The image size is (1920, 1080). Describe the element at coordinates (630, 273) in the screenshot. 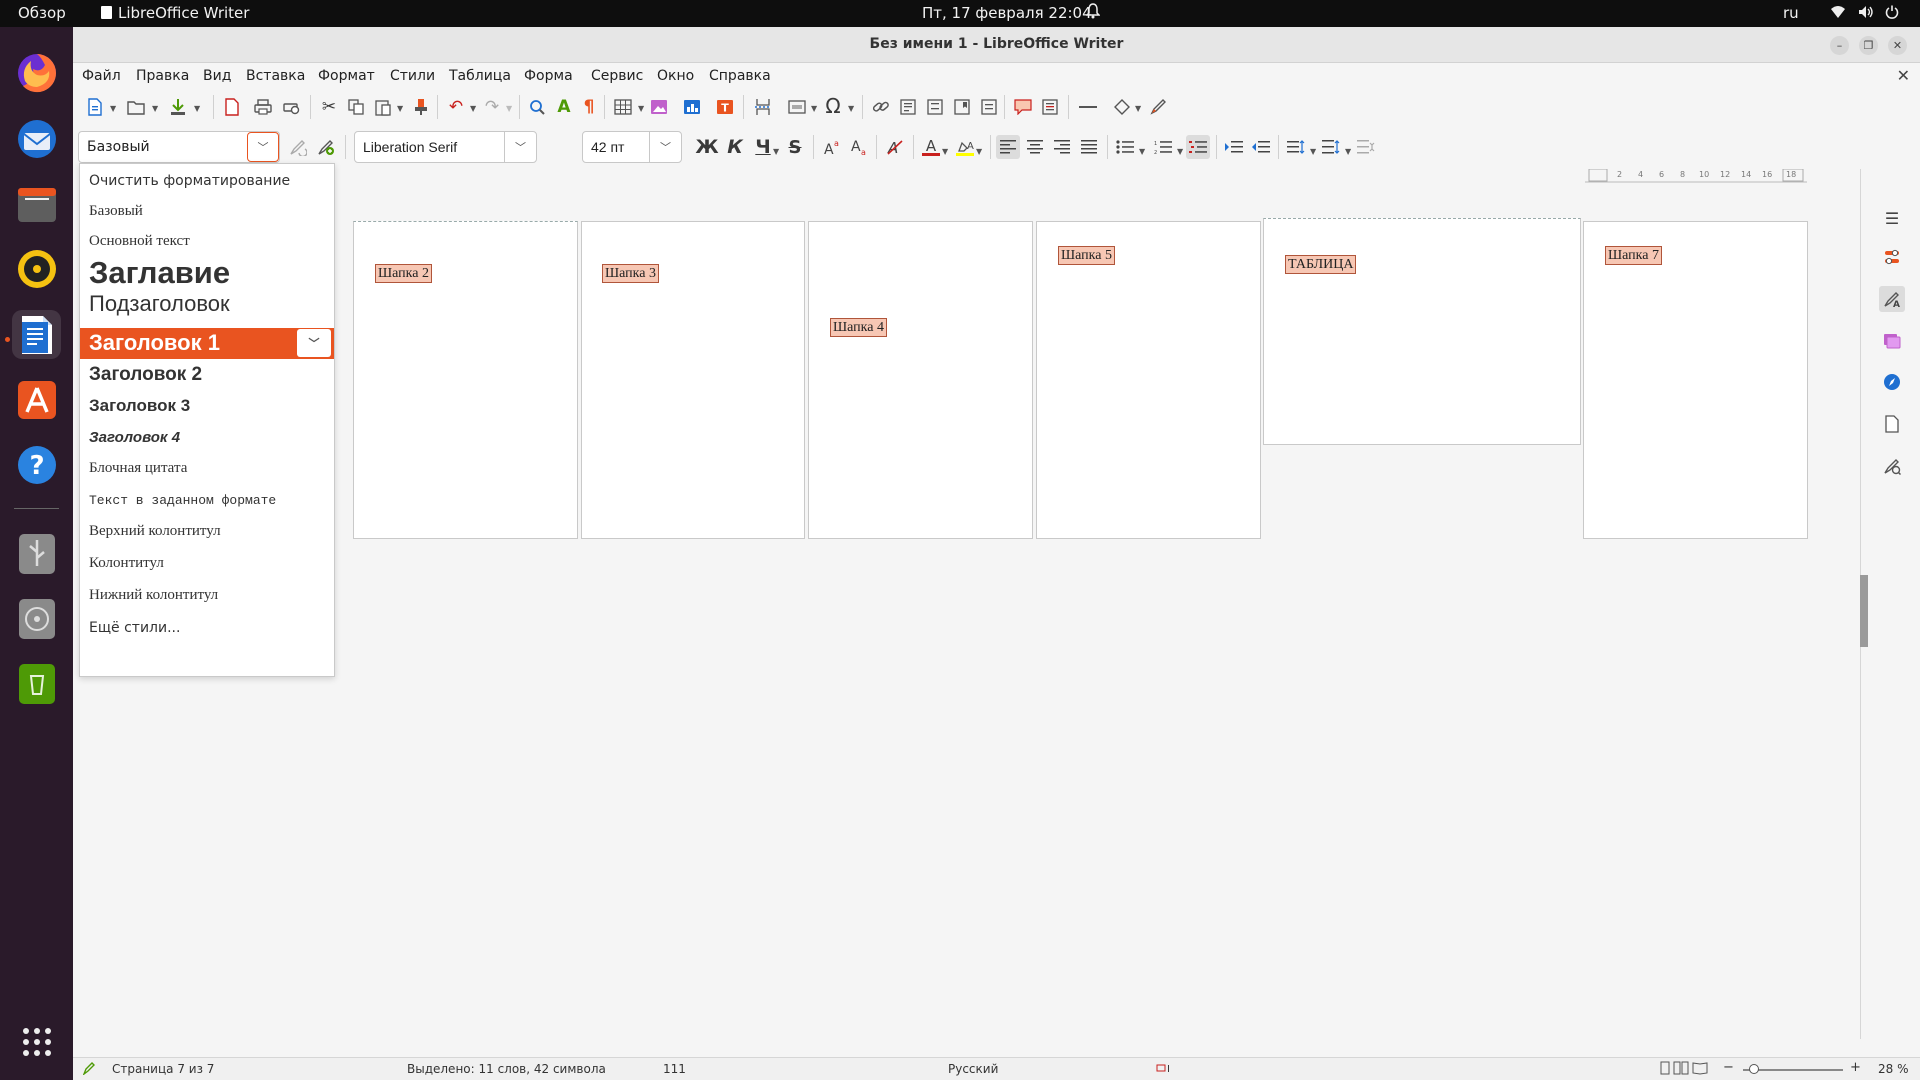

I see `header-field: Шапка 3` at that location.